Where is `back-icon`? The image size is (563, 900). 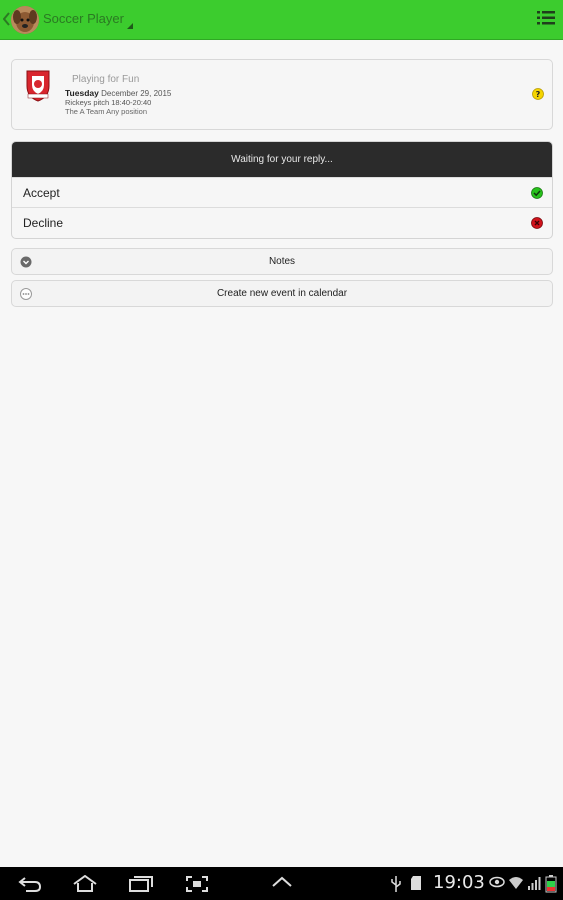 back-icon is located at coordinates (30, 884).